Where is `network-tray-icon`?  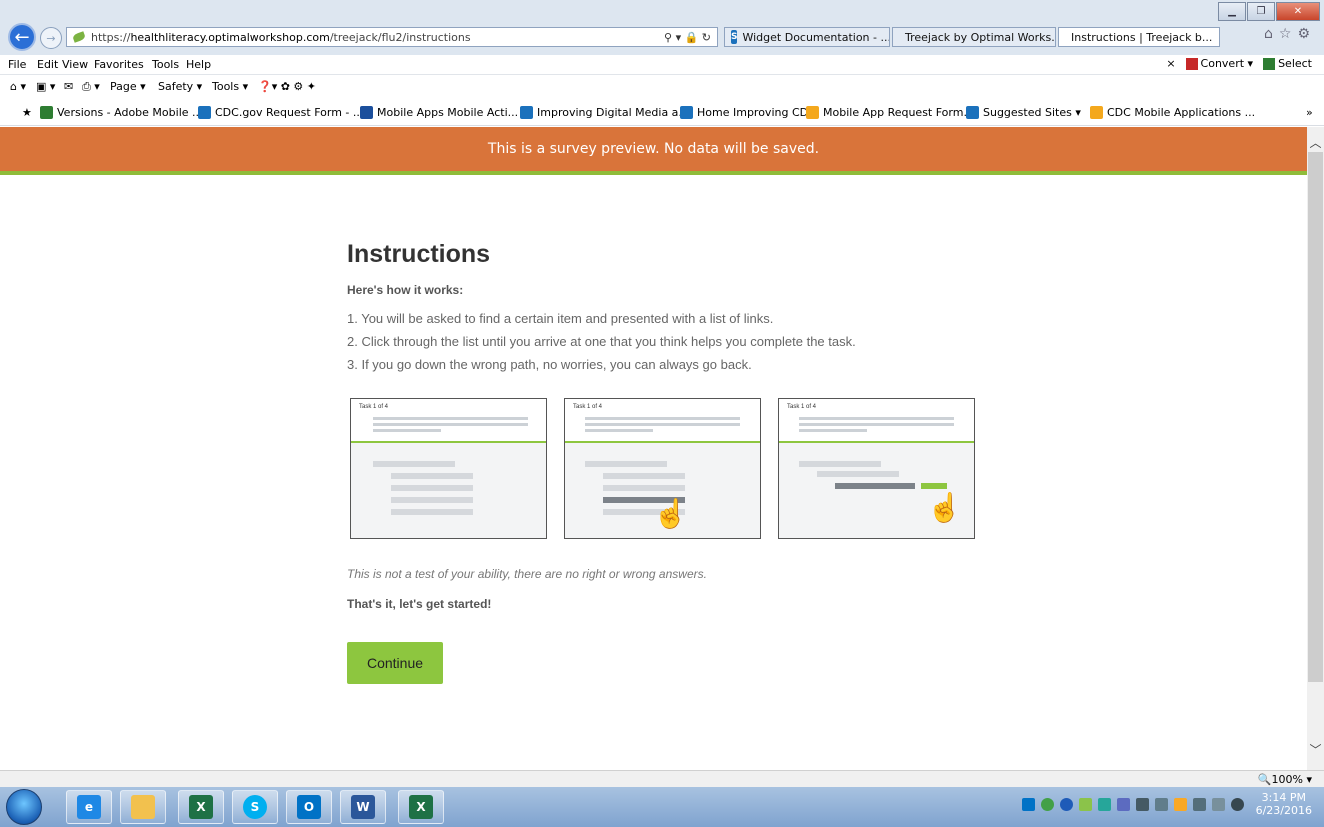 network-tray-icon is located at coordinates (1104, 804).